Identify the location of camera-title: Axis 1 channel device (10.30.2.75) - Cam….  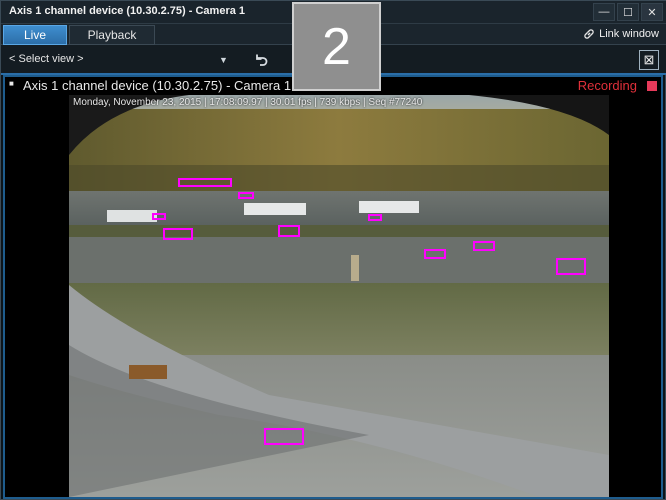
(157, 85).